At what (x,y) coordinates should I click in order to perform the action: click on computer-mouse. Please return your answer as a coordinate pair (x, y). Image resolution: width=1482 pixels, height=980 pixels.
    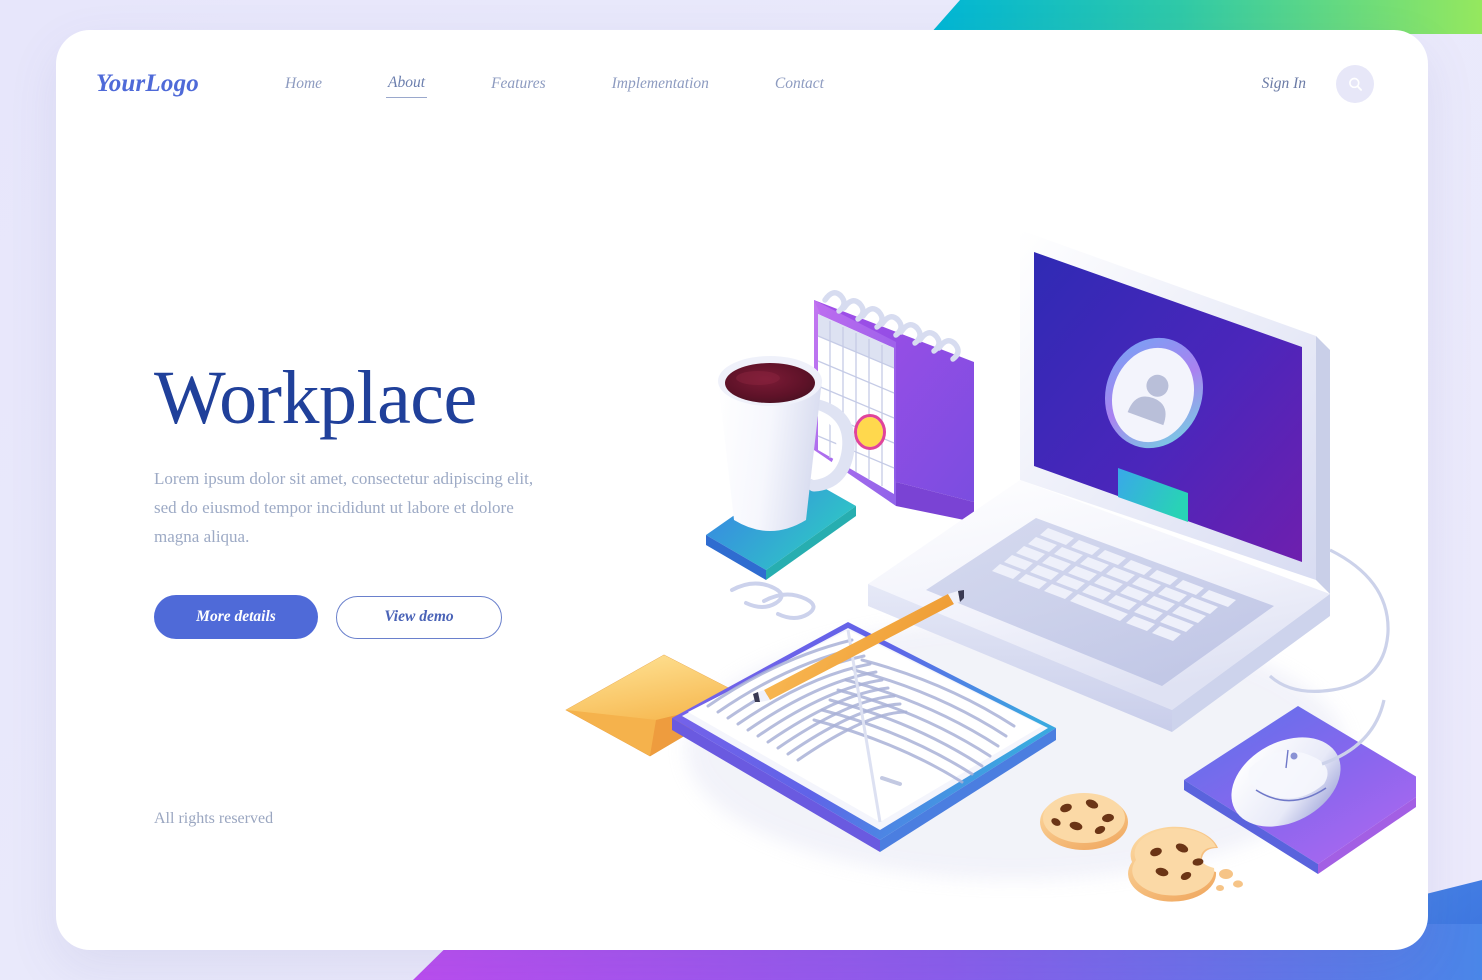
    Looking at the image, I should click on (1308, 763).